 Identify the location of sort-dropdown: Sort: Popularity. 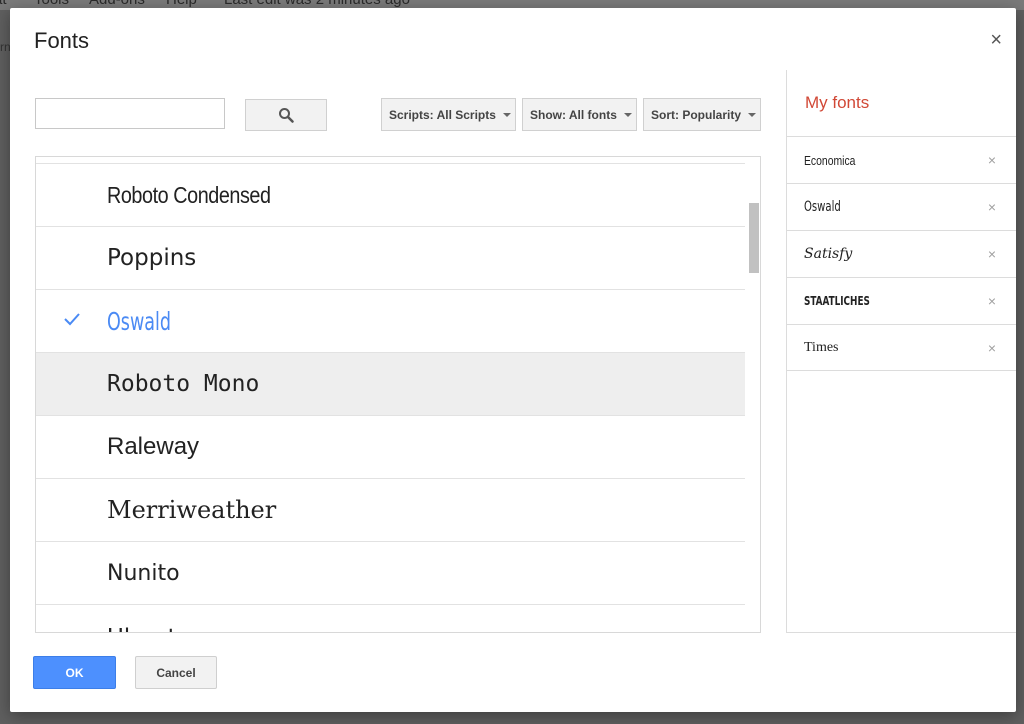
(702, 114).